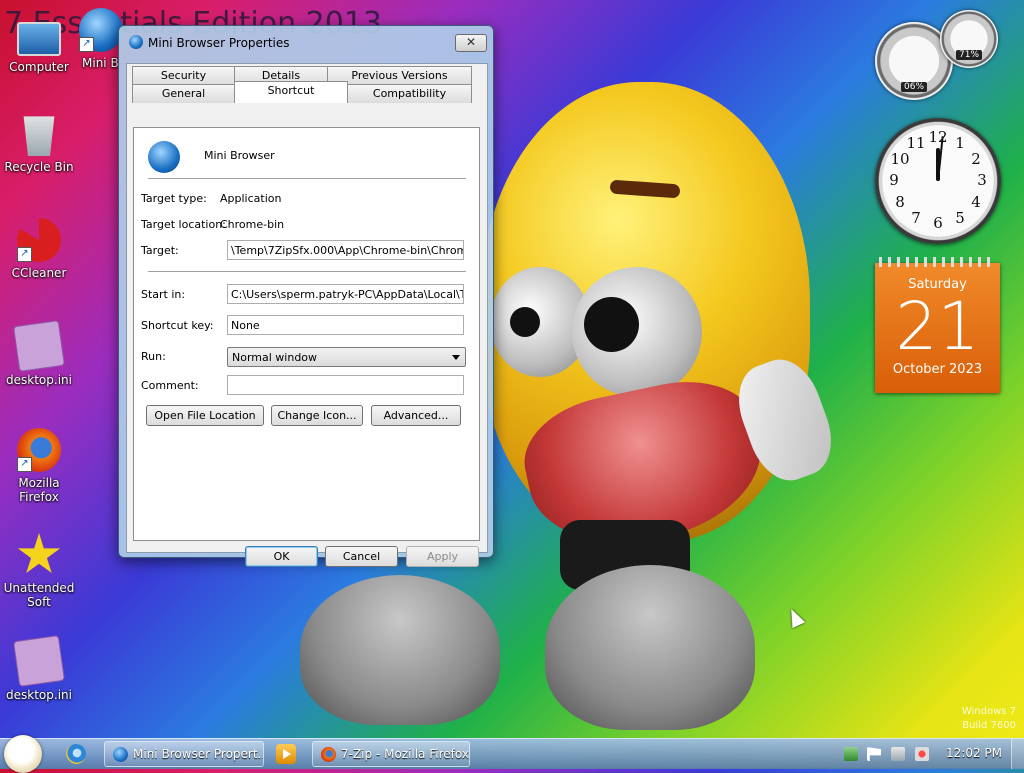  What do you see at coordinates (916, 218) in the screenshot?
I see `clock-number: 7` at bounding box center [916, 218].